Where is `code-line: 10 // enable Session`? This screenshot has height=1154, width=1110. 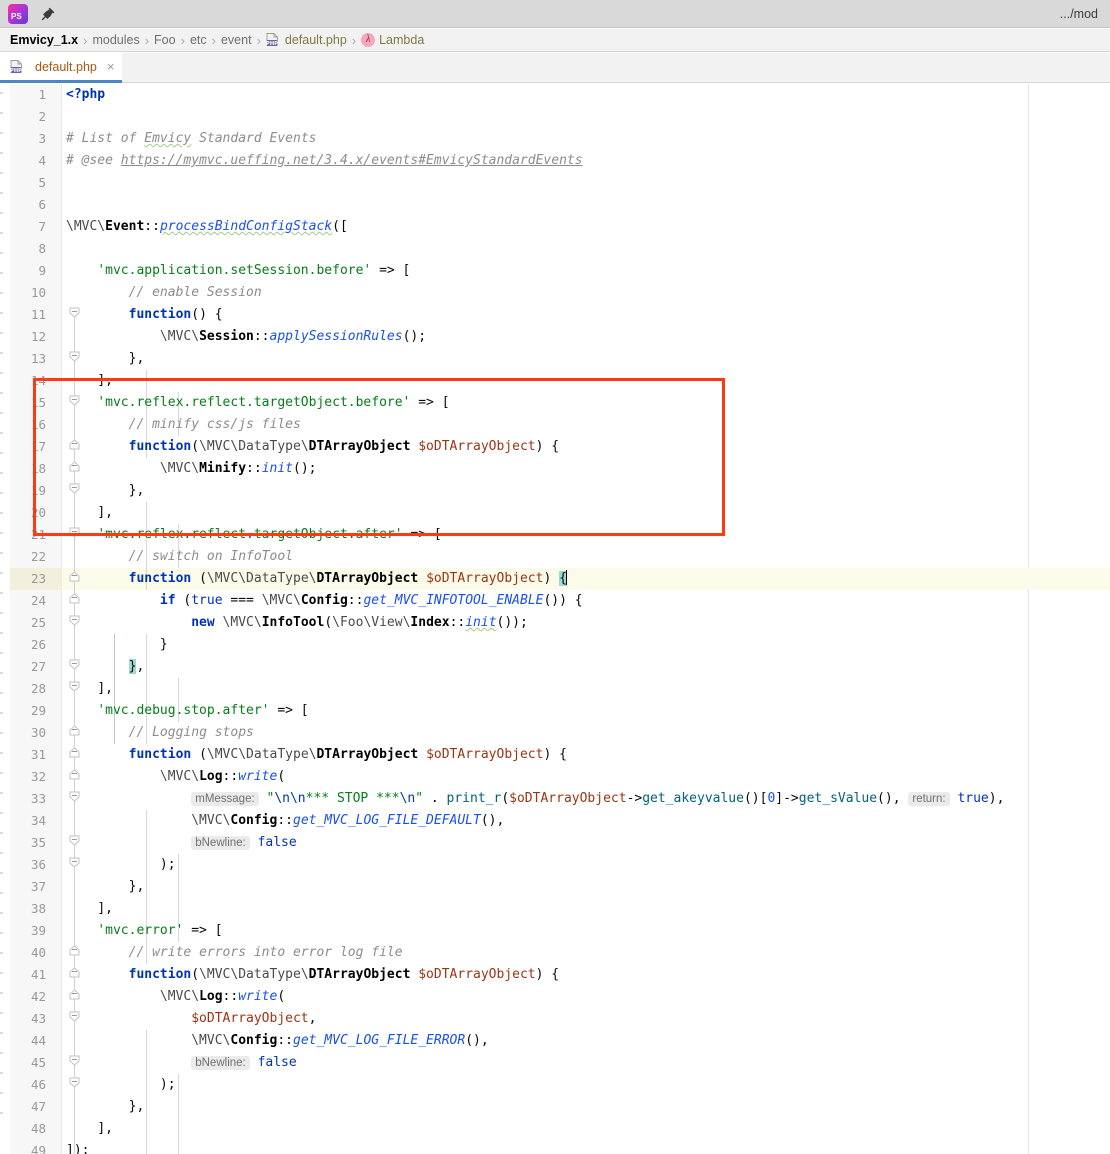 code-line: 10 // enable Session is located at coordinates (555, 293).